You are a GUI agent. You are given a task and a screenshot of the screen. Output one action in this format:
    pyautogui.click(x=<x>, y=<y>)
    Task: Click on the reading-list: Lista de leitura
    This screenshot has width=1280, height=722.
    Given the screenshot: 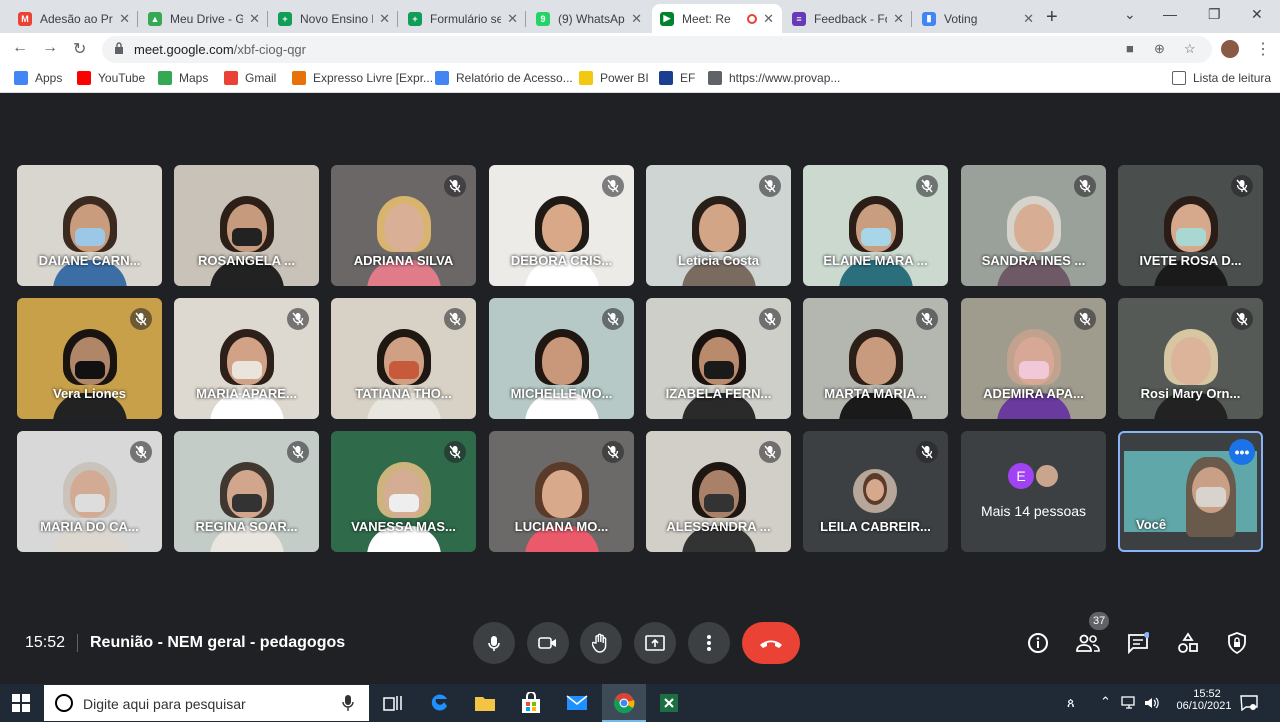 What is the action you would take?
    pyautogui.click(x=1221, y=78)
    